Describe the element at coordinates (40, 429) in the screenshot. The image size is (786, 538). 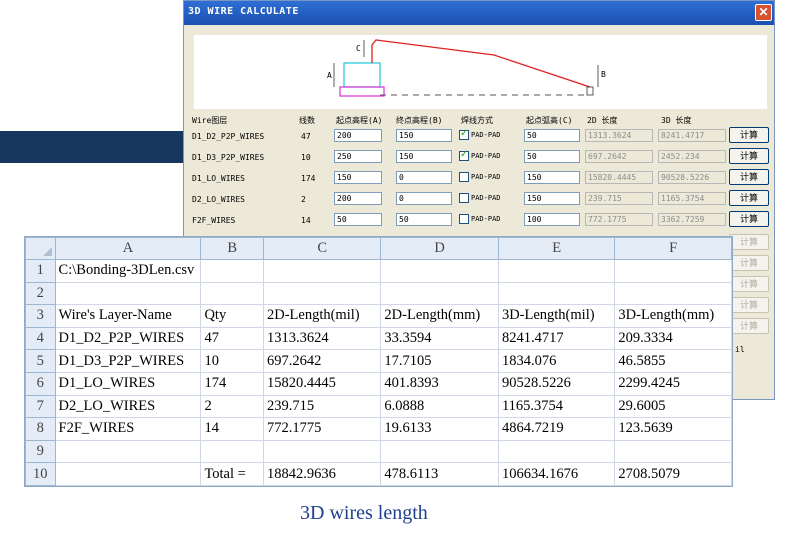
I see `row-header: 8` at that location.